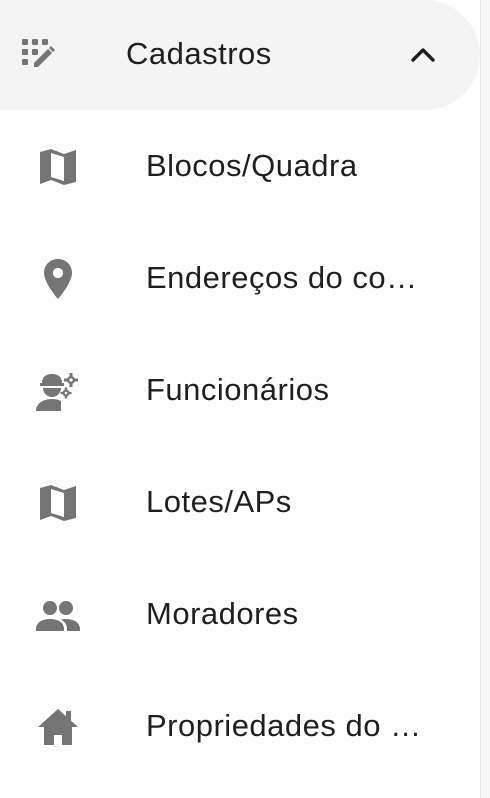  I want to click on location-pin-icon, so click(58, 279).